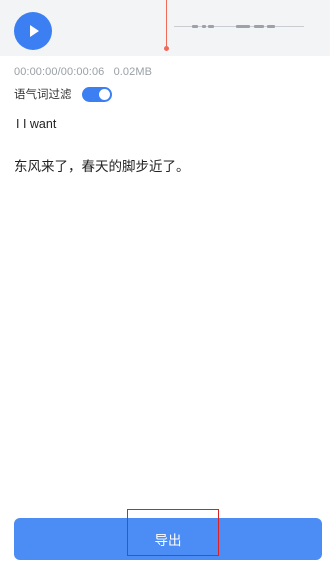  I want to click on export-button: 导出, so click(168, 539).